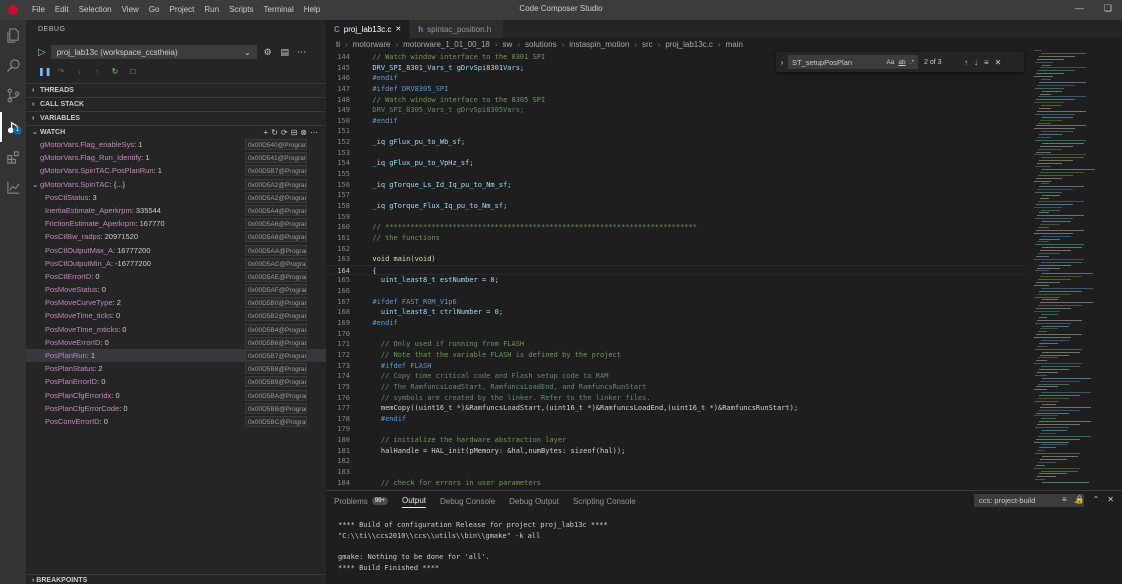 This screenshot has width=1122, height=584. What do you see at coordinates (890, 62) in the screenshot?
I see `match-case-toggle: Aa` at bounding box center [890, 62].